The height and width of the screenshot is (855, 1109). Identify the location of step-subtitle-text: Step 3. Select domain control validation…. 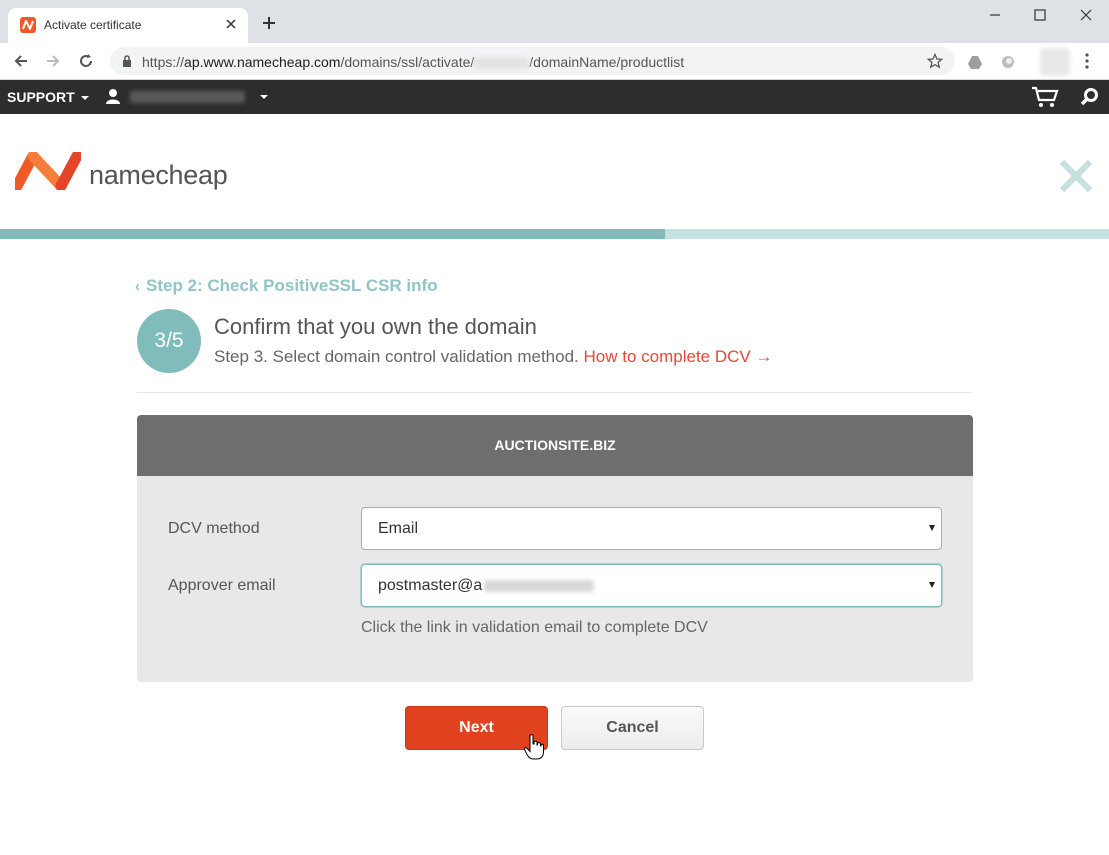
(396, 356).